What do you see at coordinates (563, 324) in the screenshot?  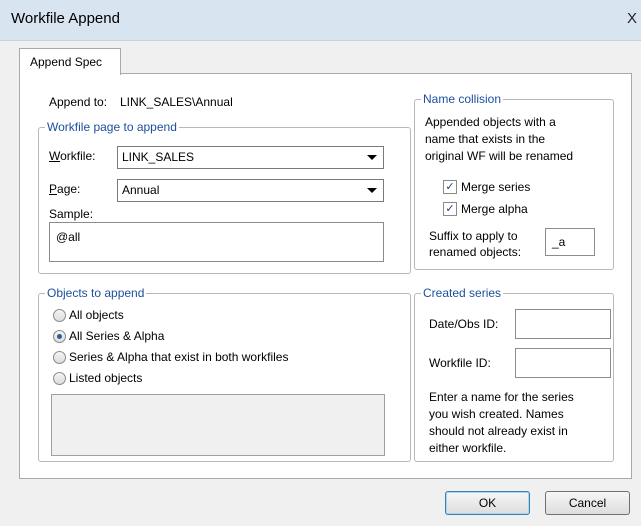 I see `date-obs-id-field` at bounding box center [563, 324].